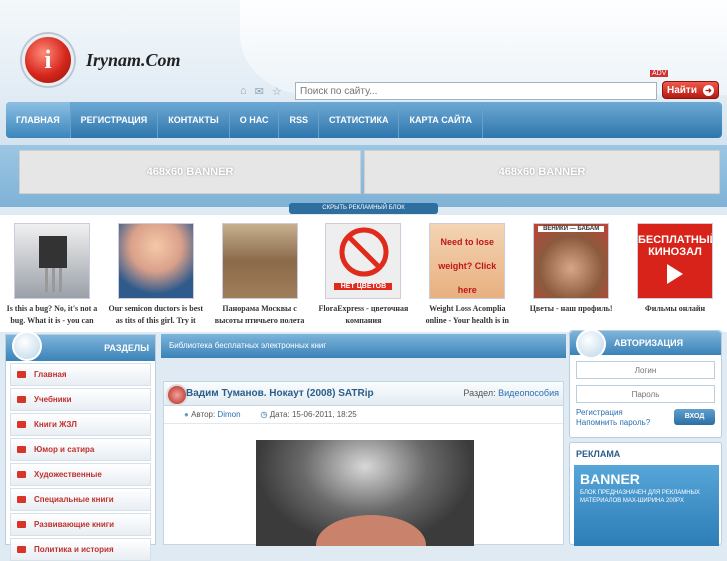  Describe the element at coordinates (571, 316) in the screenshot. I see `ad-caption: Цветы - наш профиль!` at that location.